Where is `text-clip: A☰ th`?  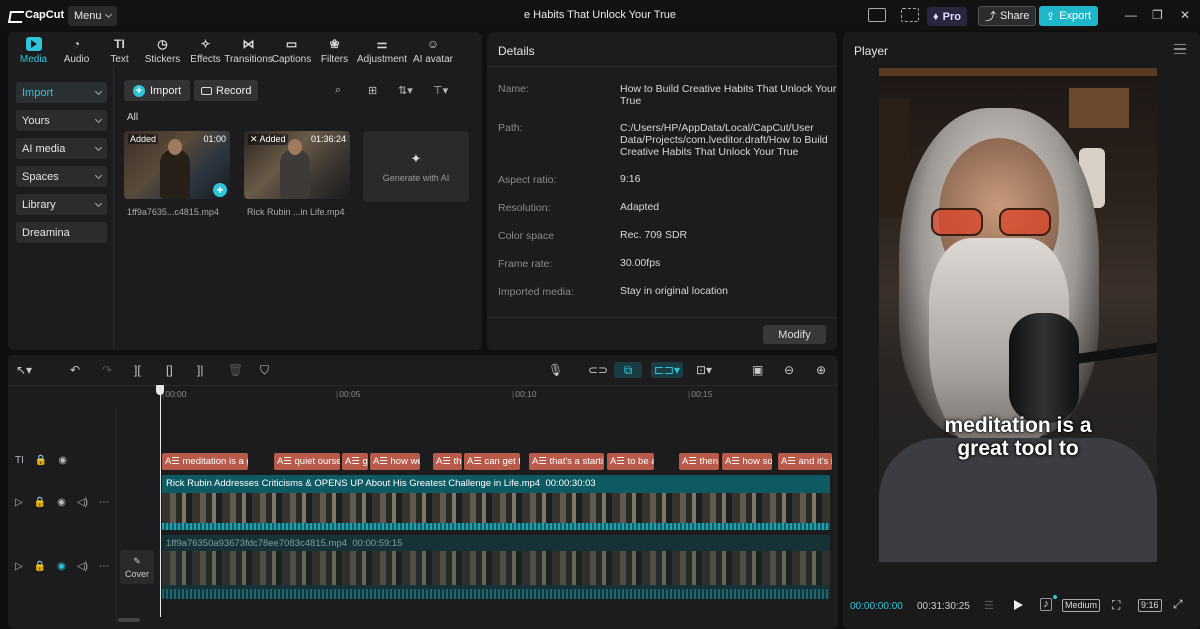
text-clip: A☰ th is located at coordinates (447, 461).